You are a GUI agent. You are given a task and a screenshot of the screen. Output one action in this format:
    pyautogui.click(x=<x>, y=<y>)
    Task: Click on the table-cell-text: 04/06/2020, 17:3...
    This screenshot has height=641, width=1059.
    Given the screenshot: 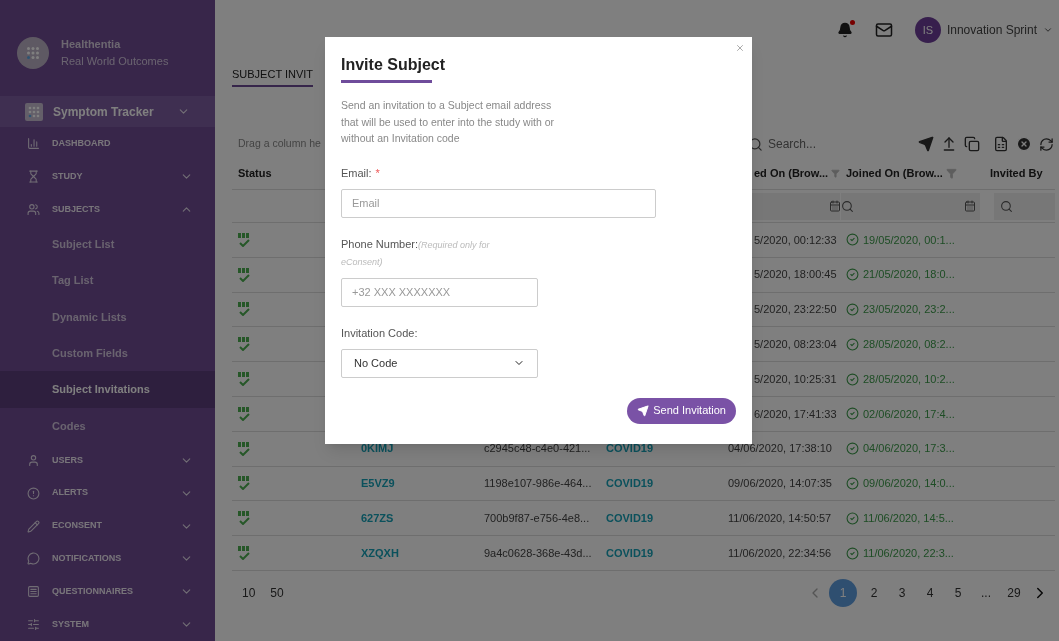 What is the action you would take?
    pyautogui.click(x=909, y=449)
    